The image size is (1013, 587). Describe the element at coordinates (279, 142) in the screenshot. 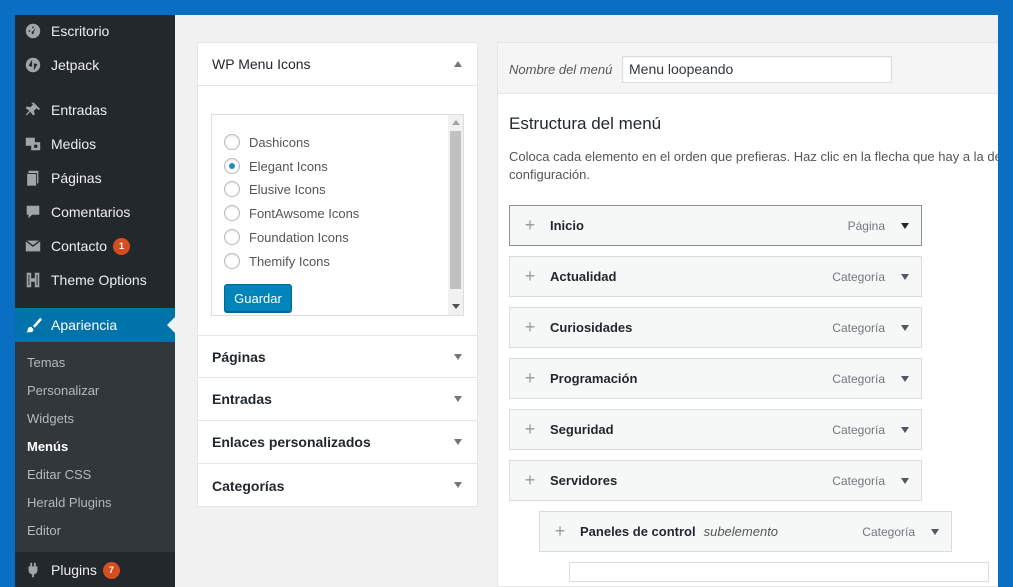

I see `radio-label: Dashicons` at that location.